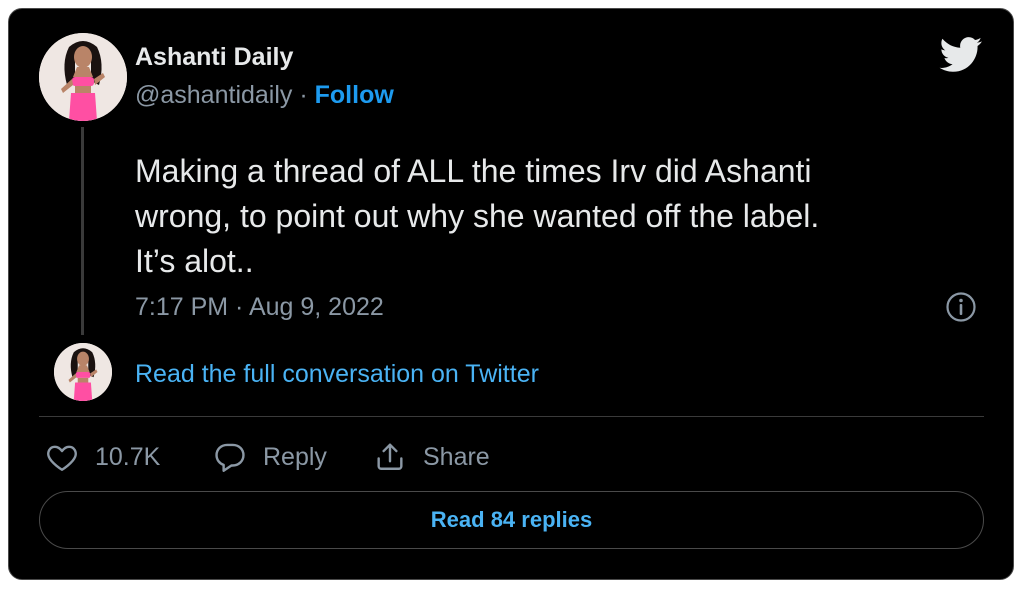 Image resolution: width=1024 pixels, height=592 pixels. What do you see at coordinates (390, 456) in the screenshot?
I see `share-upload-icon` at bounding box center [390, 456].